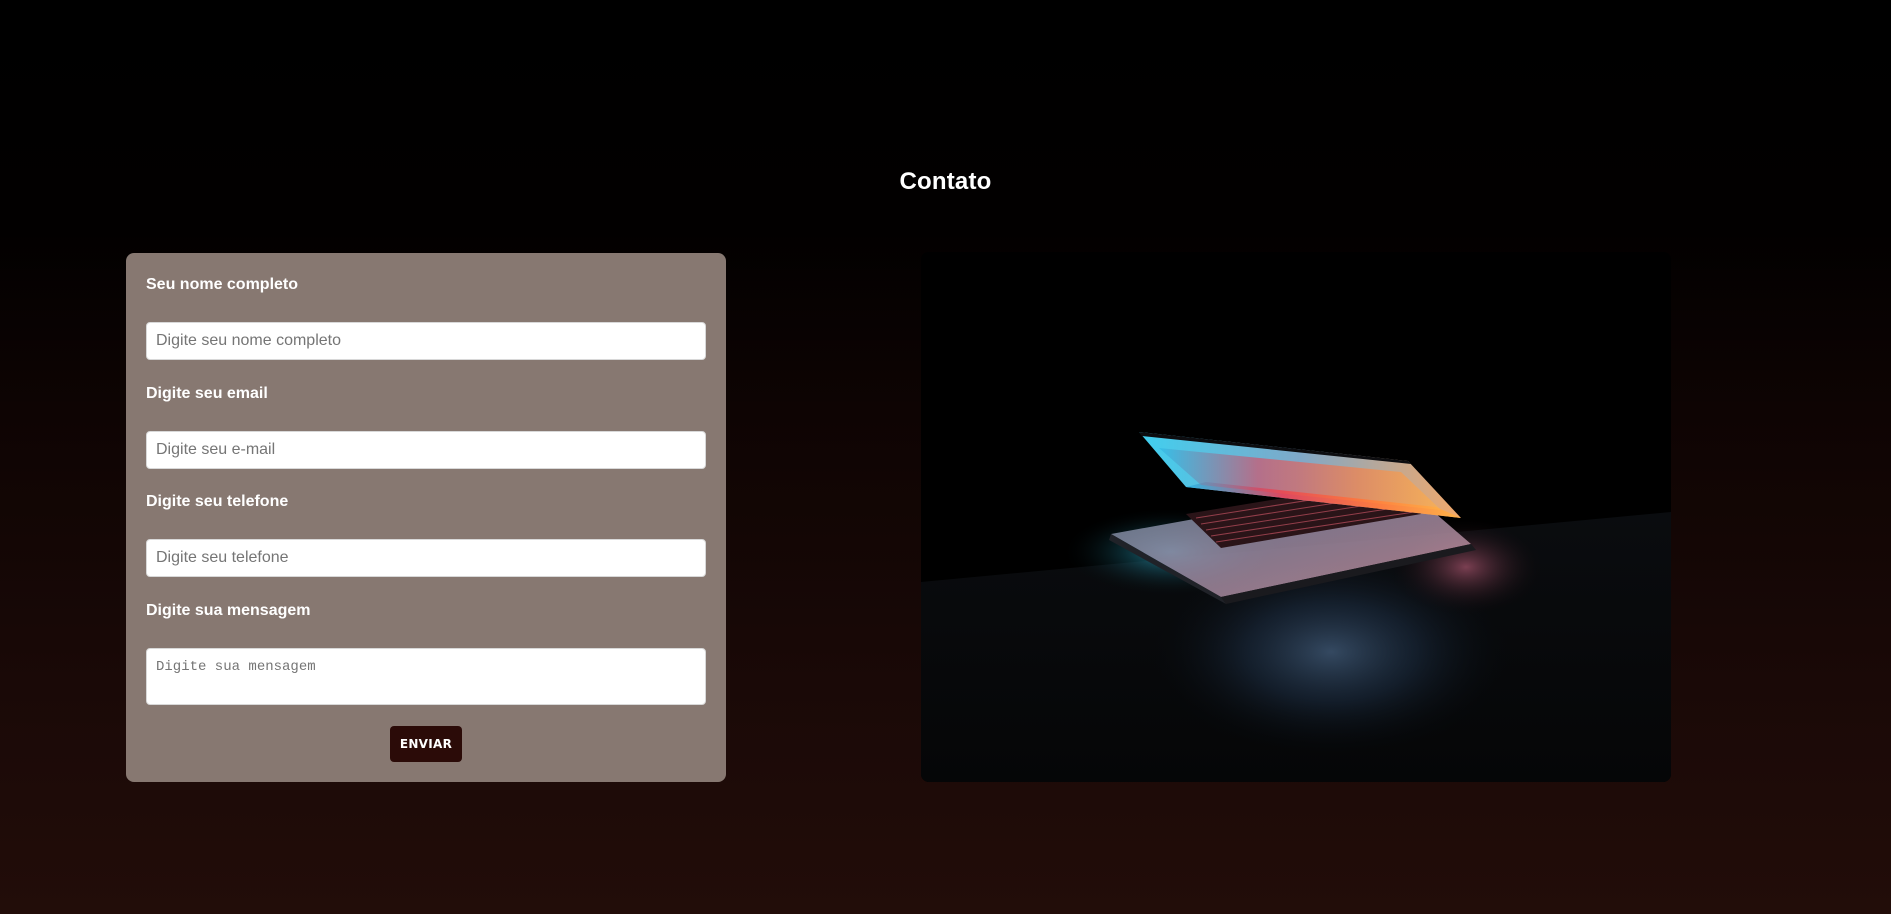  What do you see at coordinates (426, 676) in the screenshot?
I see `message-textarea` at bounding box center [426, 676].